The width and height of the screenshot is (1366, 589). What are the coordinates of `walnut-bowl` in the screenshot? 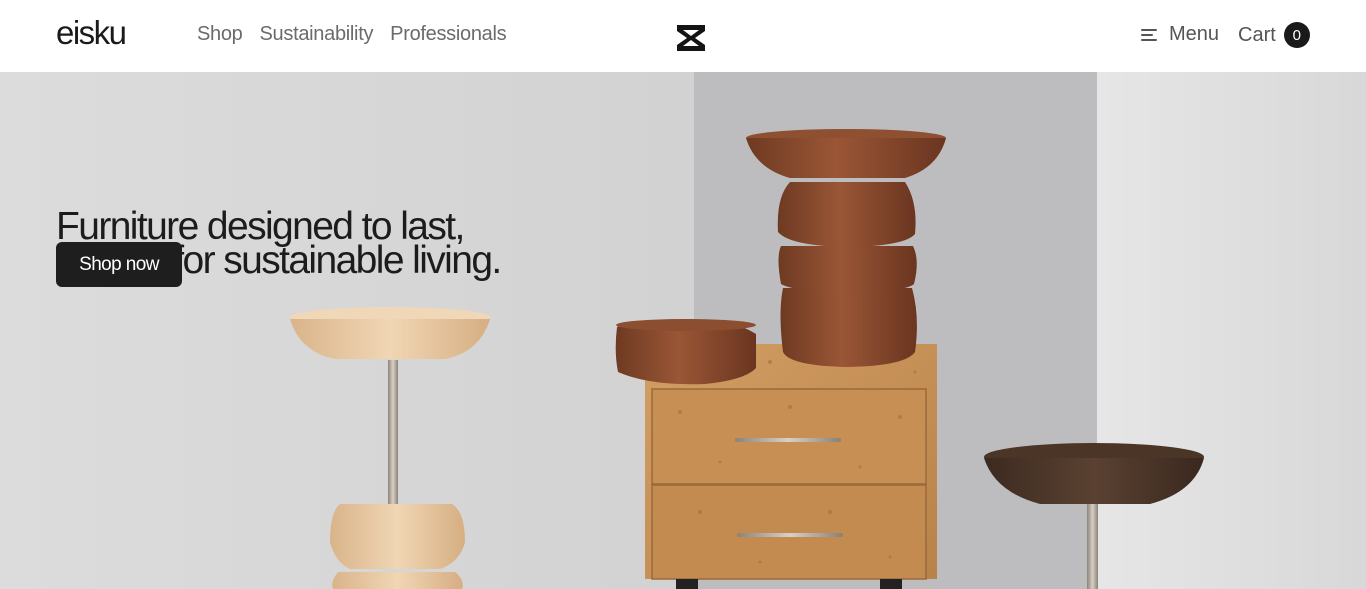 It's located at (685, 352).